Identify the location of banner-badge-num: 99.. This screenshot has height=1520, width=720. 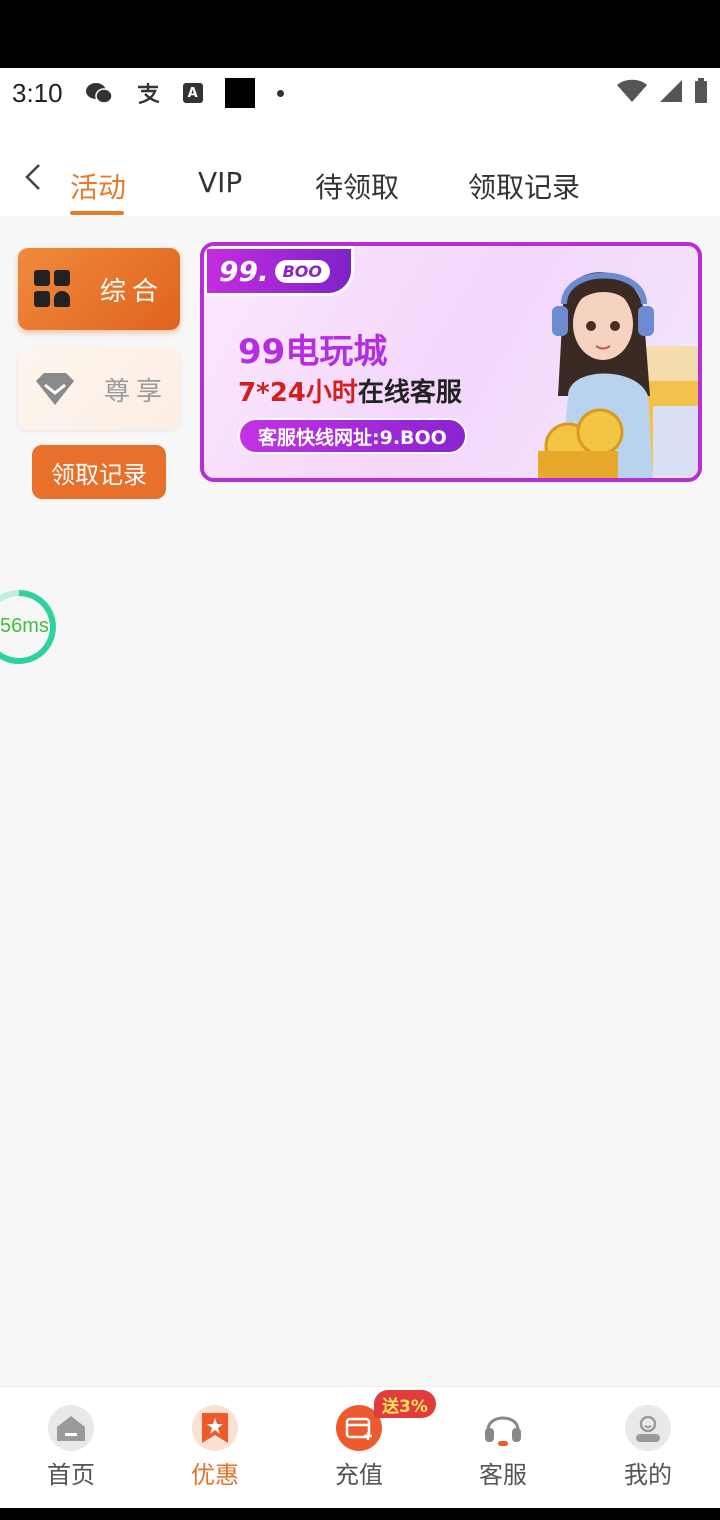
(244, 271).